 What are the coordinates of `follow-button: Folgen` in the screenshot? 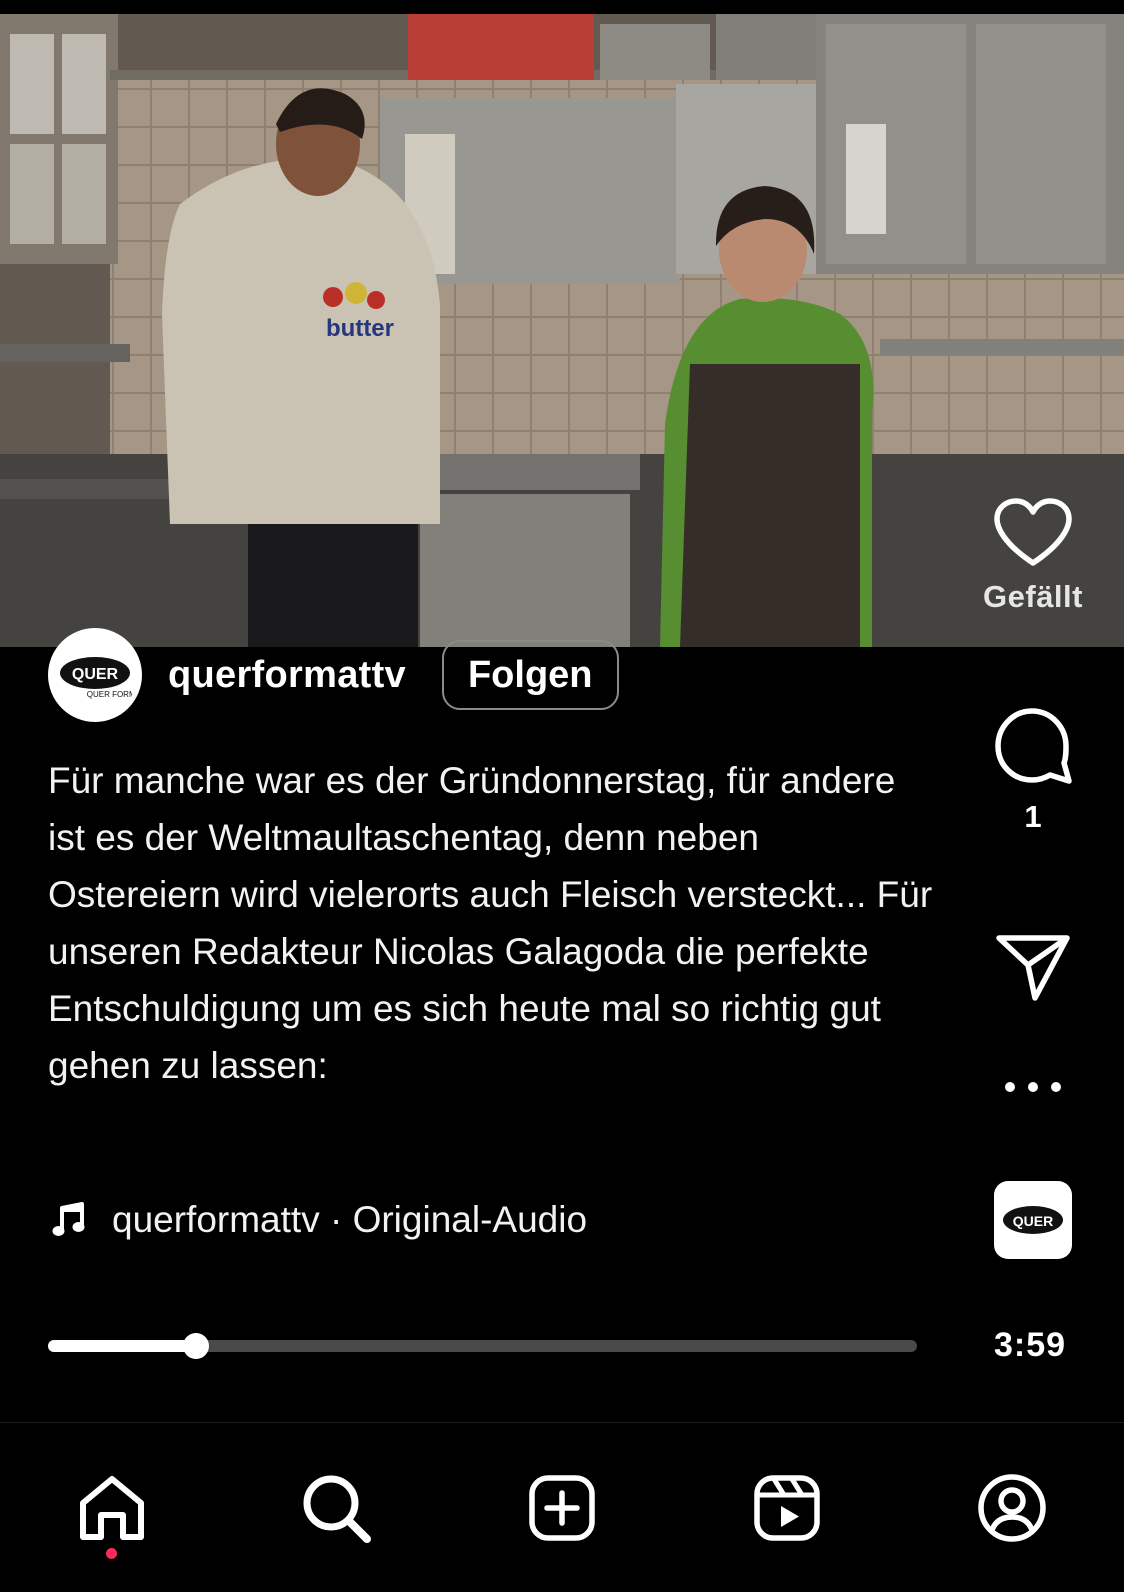 It's located at (530, 675).